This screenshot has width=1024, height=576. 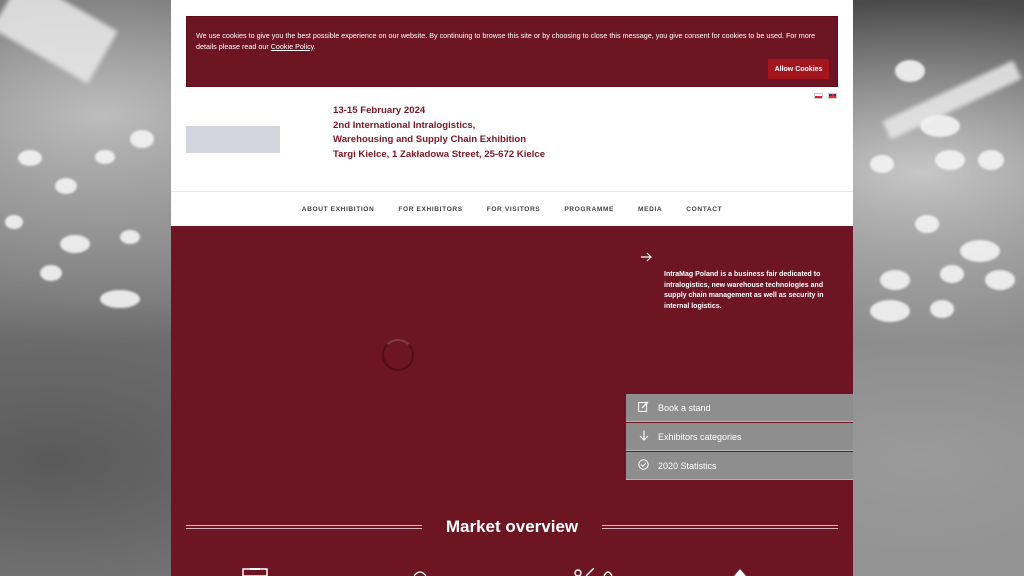 What do you see at coordinates (798, 69) in the screenshot?
I see `allow-cookies-button: Allow Cookies` at bounding box center [798, 69].